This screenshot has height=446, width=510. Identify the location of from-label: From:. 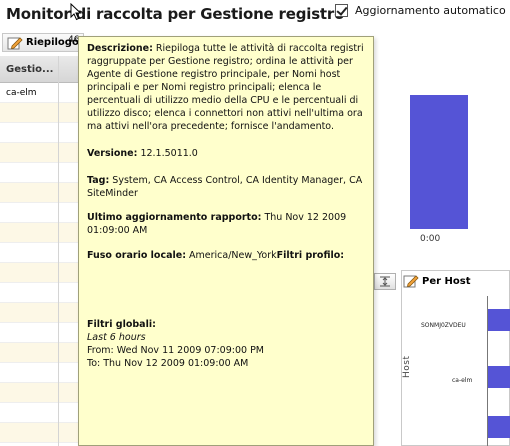
(100, 350).